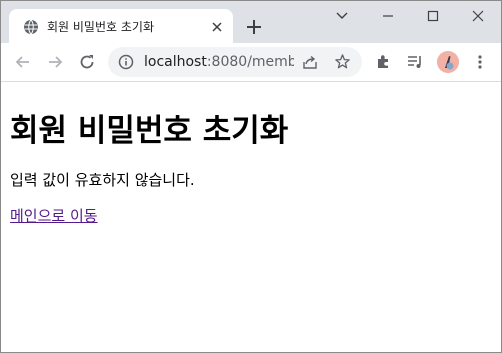 This screenshot has height=353, width=502. I want to click on bookmark-star-icon, so click(342, 61).